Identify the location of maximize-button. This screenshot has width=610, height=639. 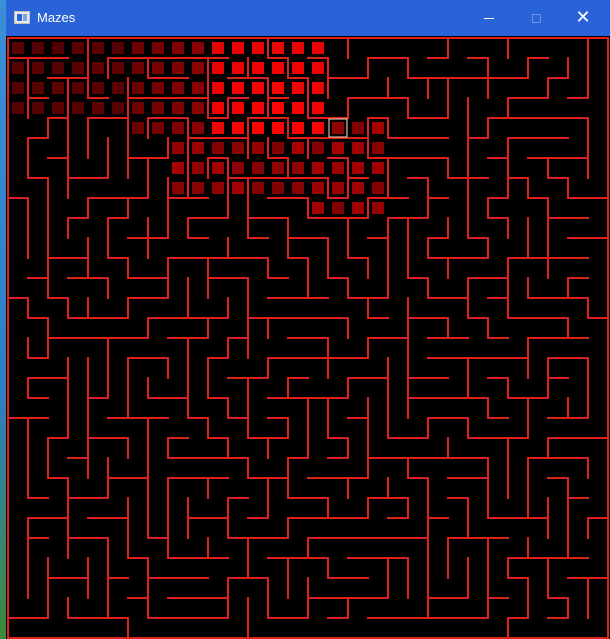
(536, 18).